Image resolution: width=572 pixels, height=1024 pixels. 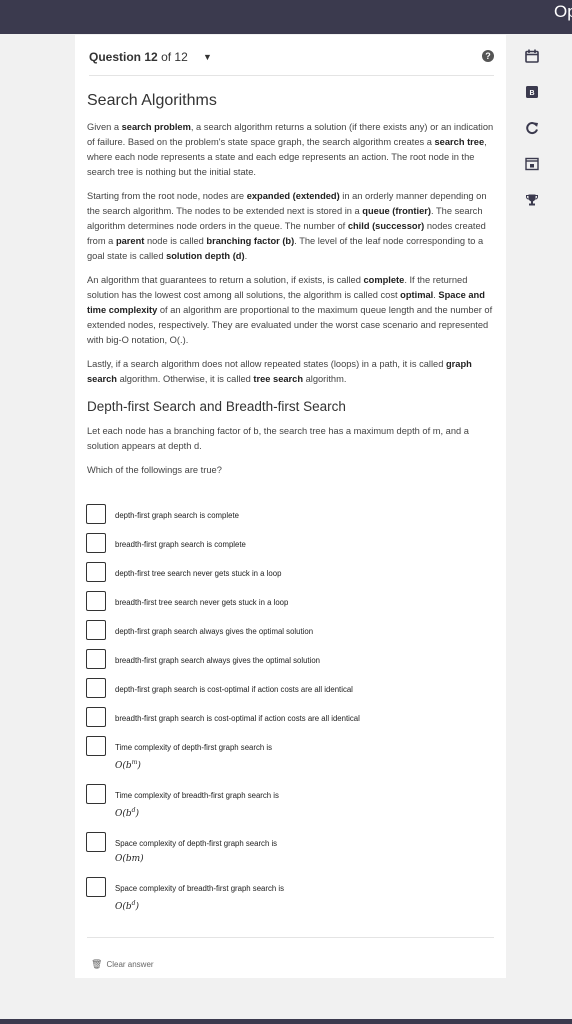 I want to click on question-selector: Question 12 of 12, so click(x=138, y=57).